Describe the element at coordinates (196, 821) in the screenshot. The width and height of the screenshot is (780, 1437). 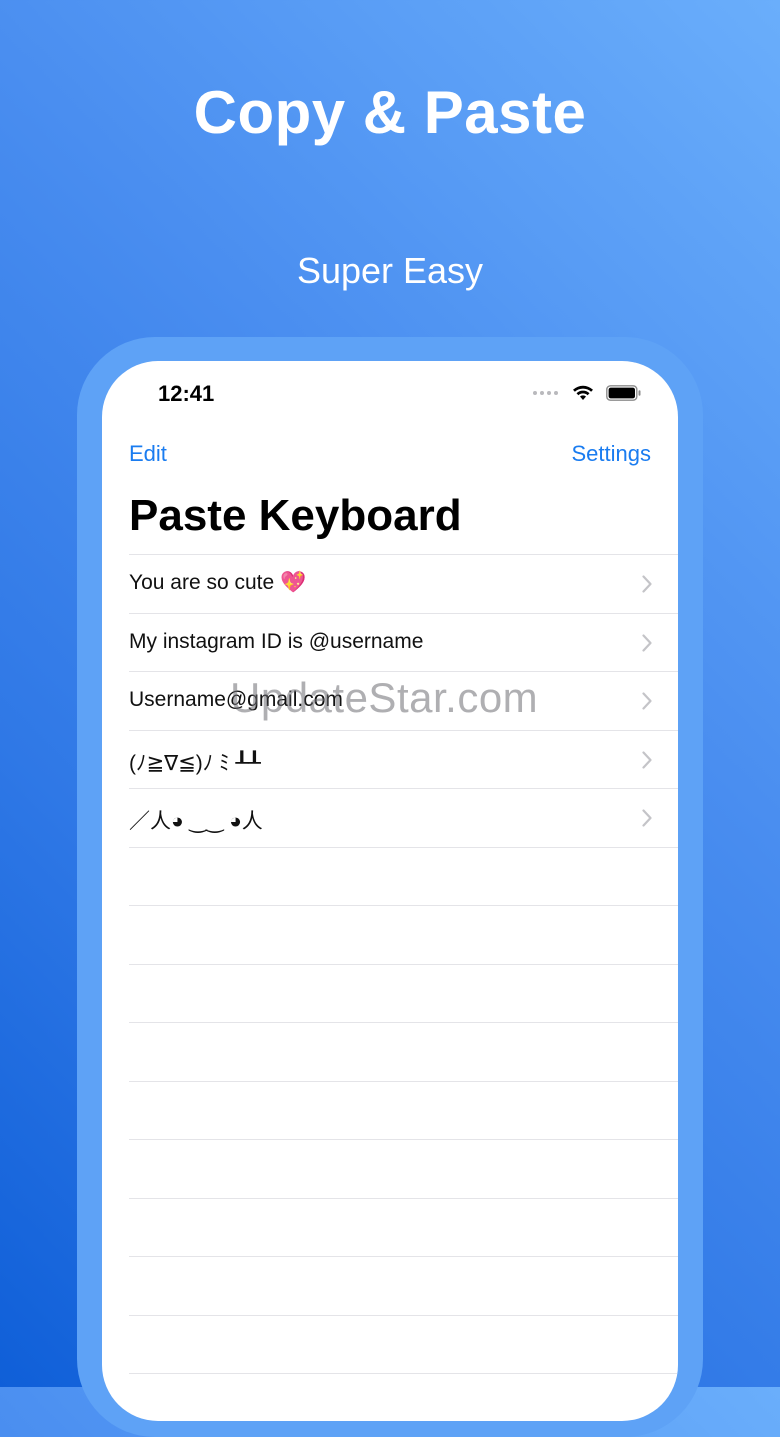
I see `list-item-label: ／人◕ ‿‿ ◕人` at that location.